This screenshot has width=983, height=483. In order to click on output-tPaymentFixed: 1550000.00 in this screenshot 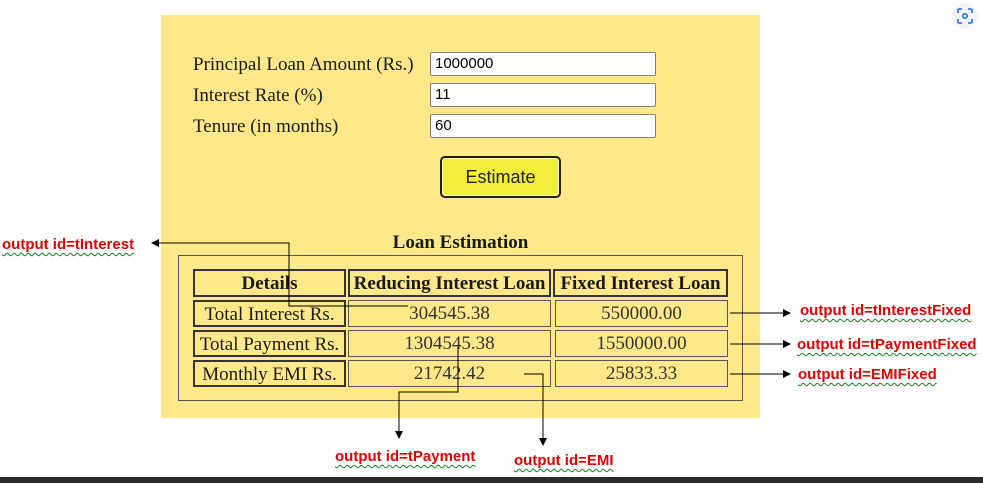, I will do `click(641, 343)`.